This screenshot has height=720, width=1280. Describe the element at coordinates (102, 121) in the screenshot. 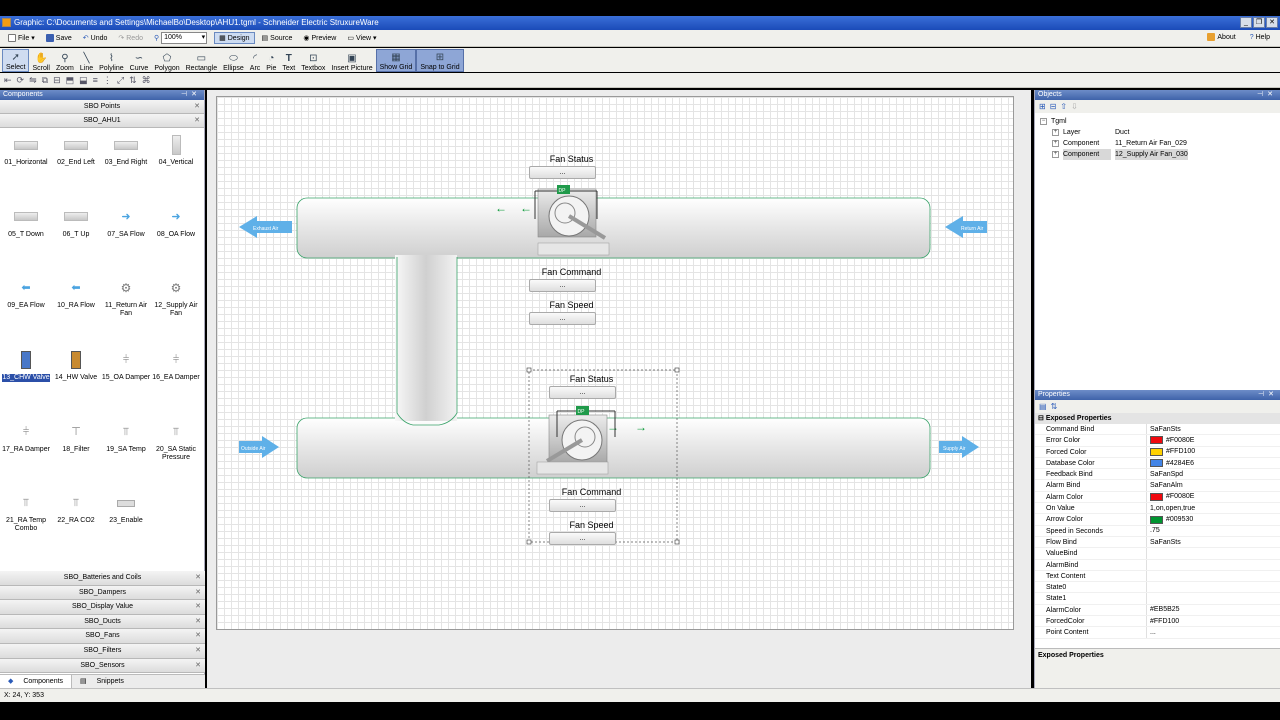

I see `group-sbo-ahu1: SBO_AHU1 ✕` at that location.